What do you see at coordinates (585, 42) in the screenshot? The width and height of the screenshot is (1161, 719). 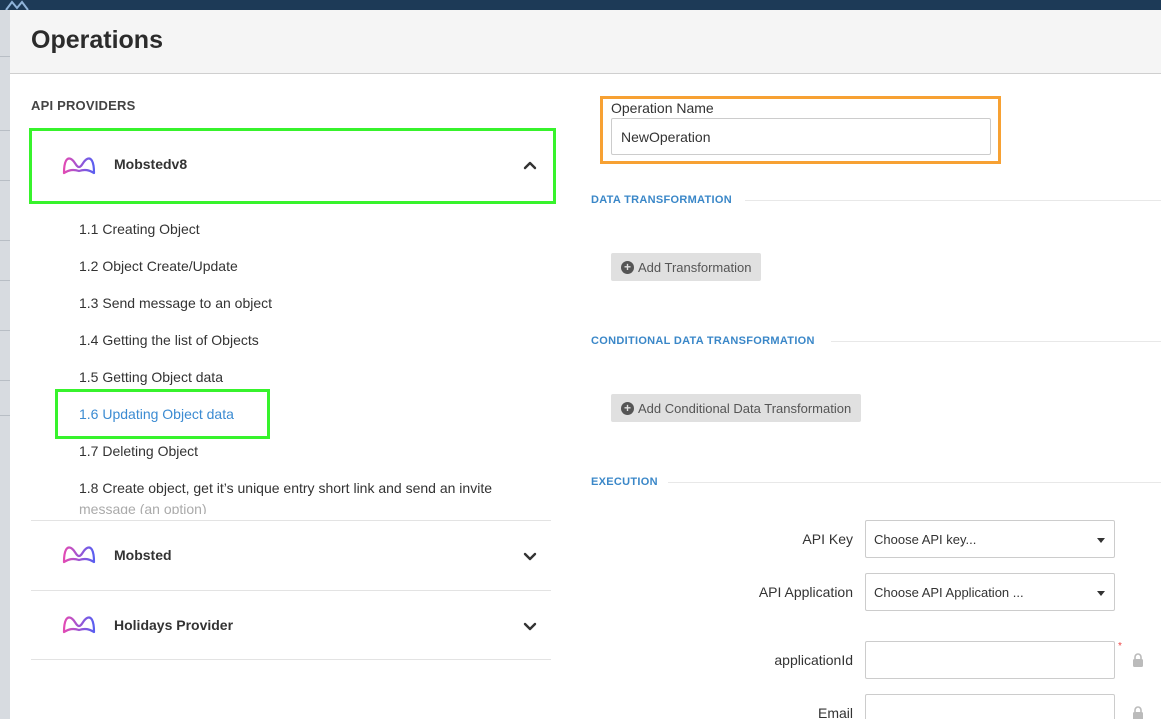 I see `modal-header: Operations` at bounding box center [585, 42].